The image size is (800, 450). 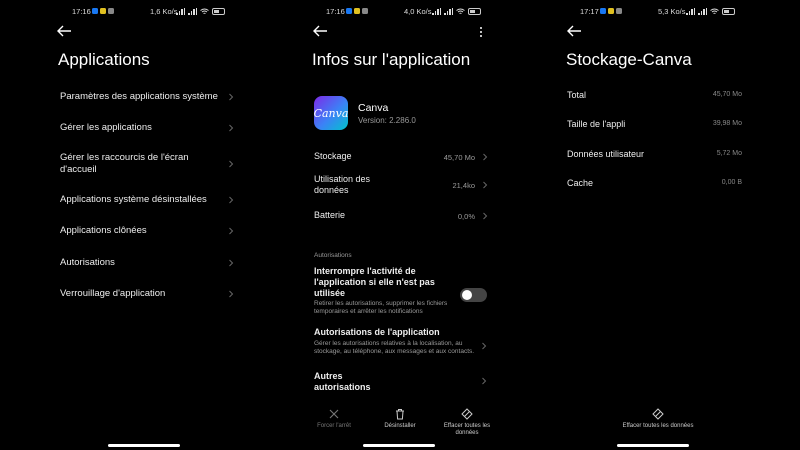 I want to click on menu-item-system-app-settings: Paramètres des applications système, so click(x=147, y=97).